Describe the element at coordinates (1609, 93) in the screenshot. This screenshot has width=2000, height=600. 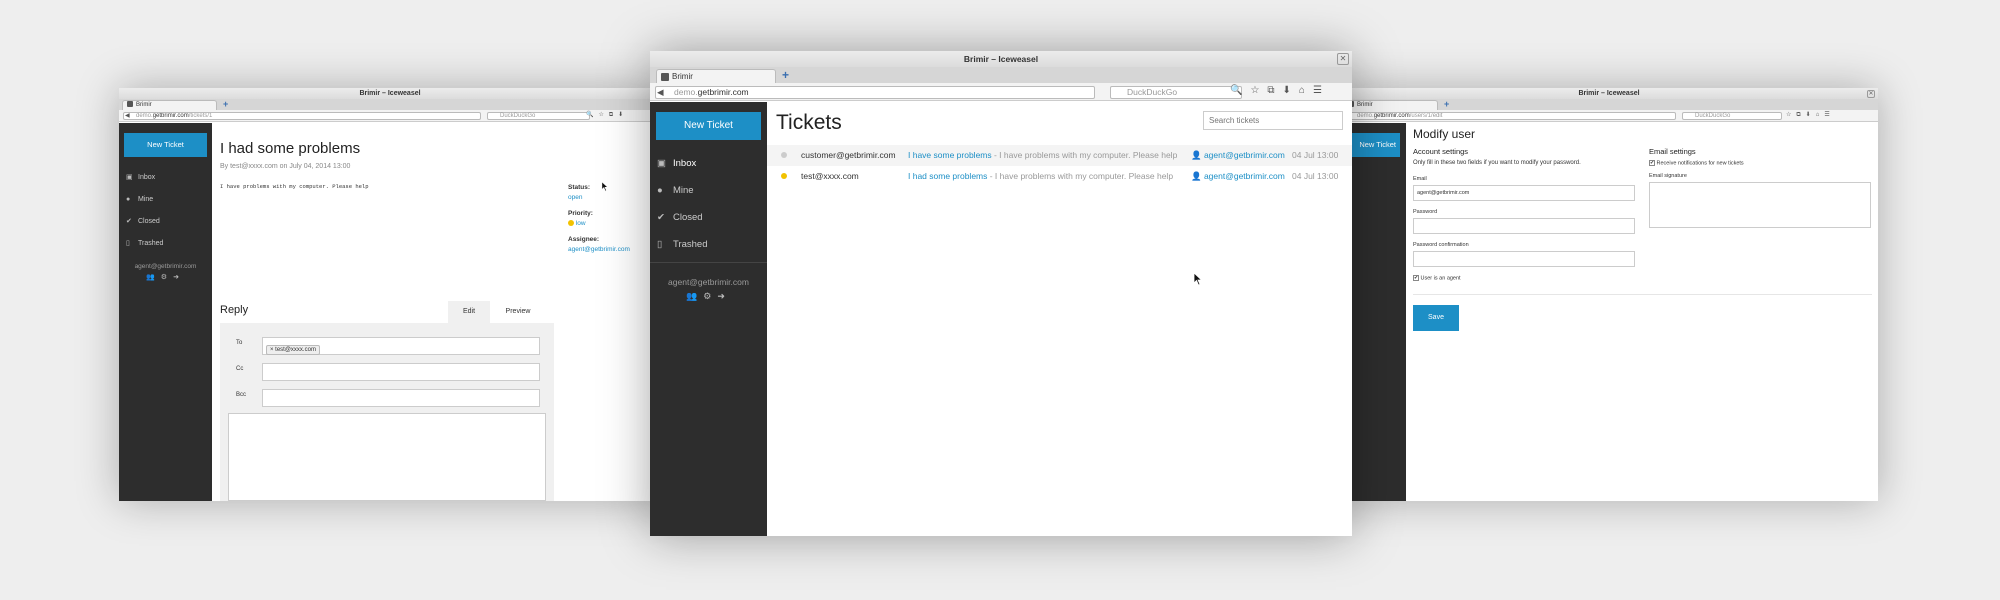
I see `title-bar: Brimir – Iceweasel ✕` at that location.